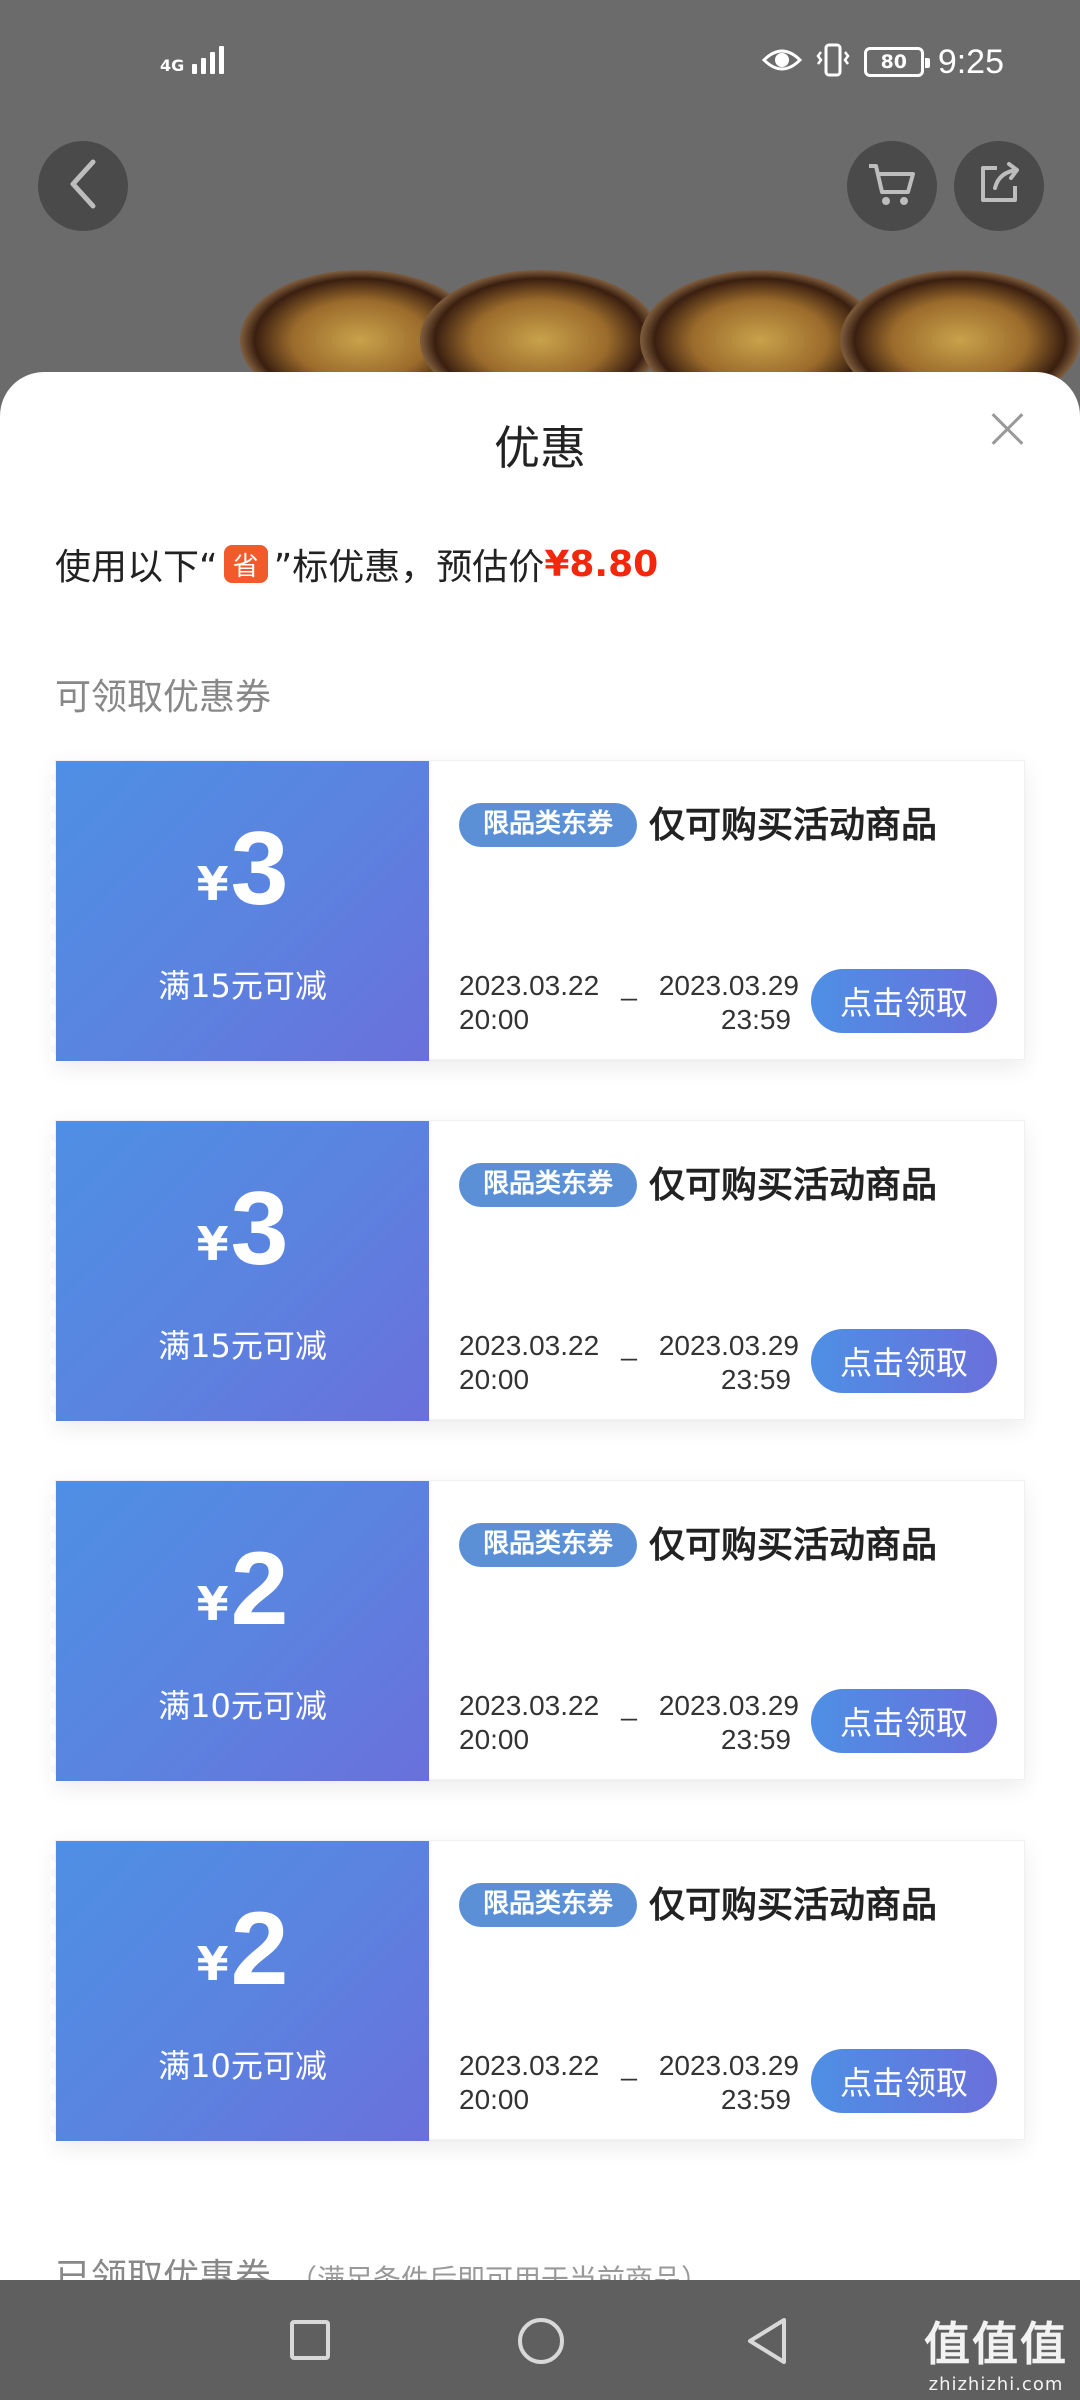 This screenshot has height=2400, width=1080. I want to click on system-back-button, so click(767, 2343).